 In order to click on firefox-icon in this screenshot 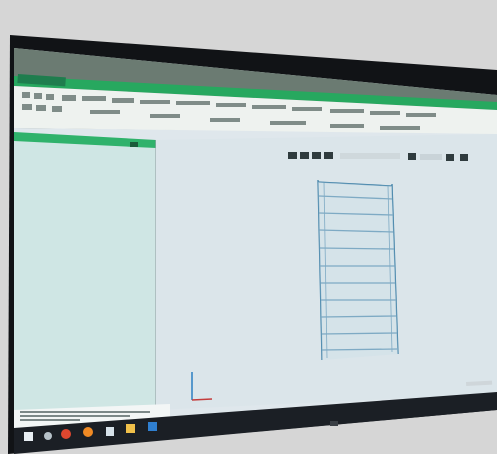, I will do `click(88, 432)`.